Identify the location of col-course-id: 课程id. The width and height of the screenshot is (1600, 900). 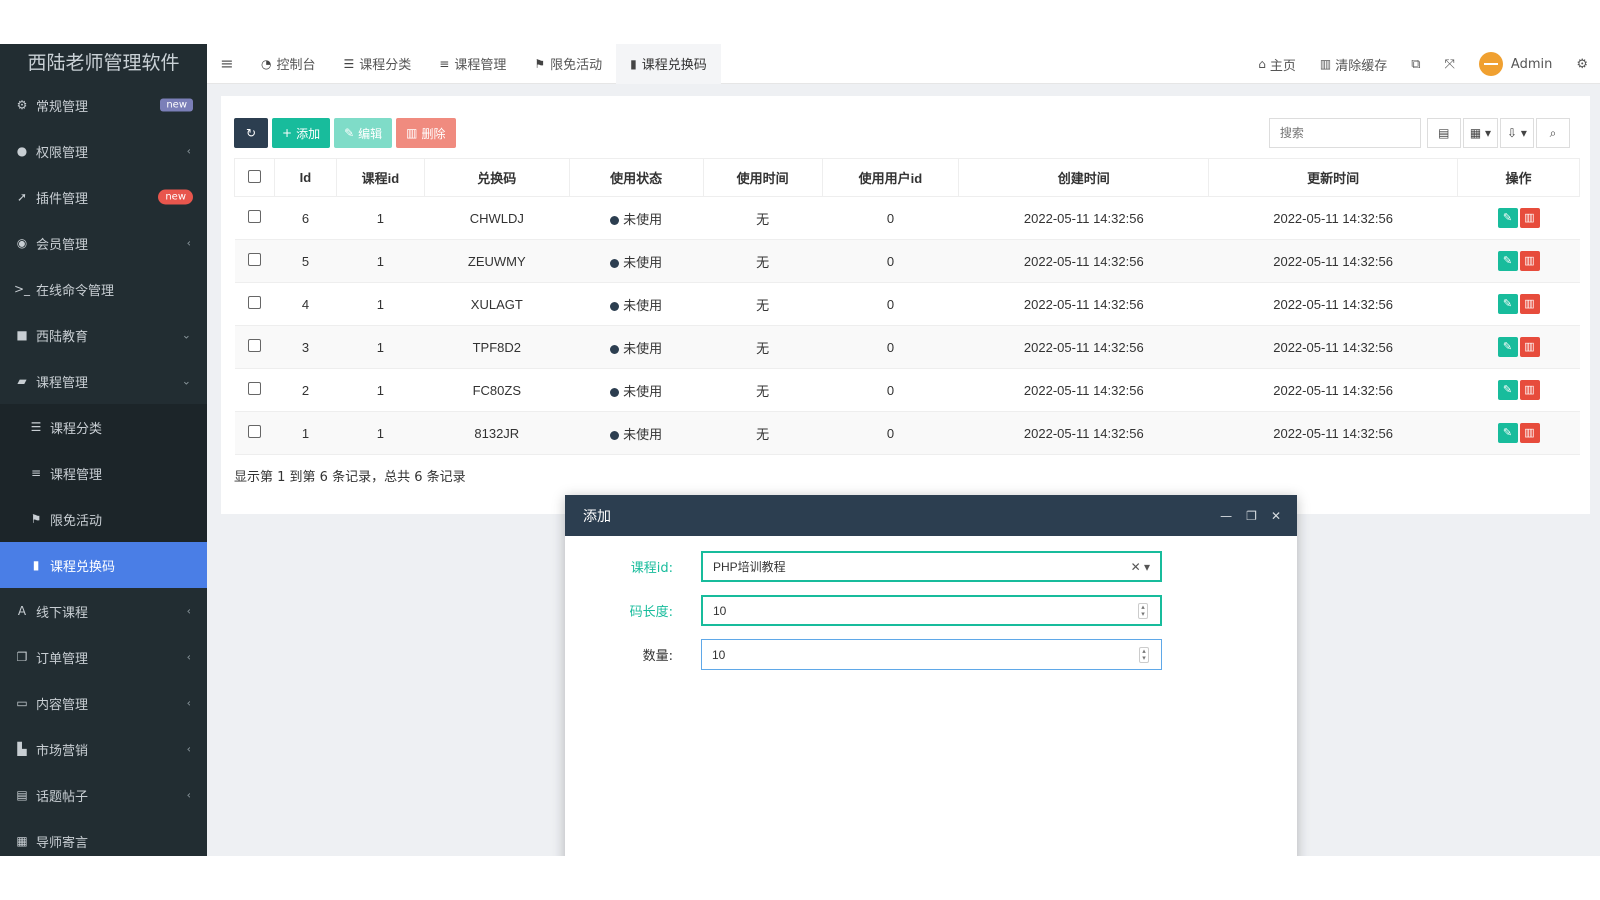
(380, 177).